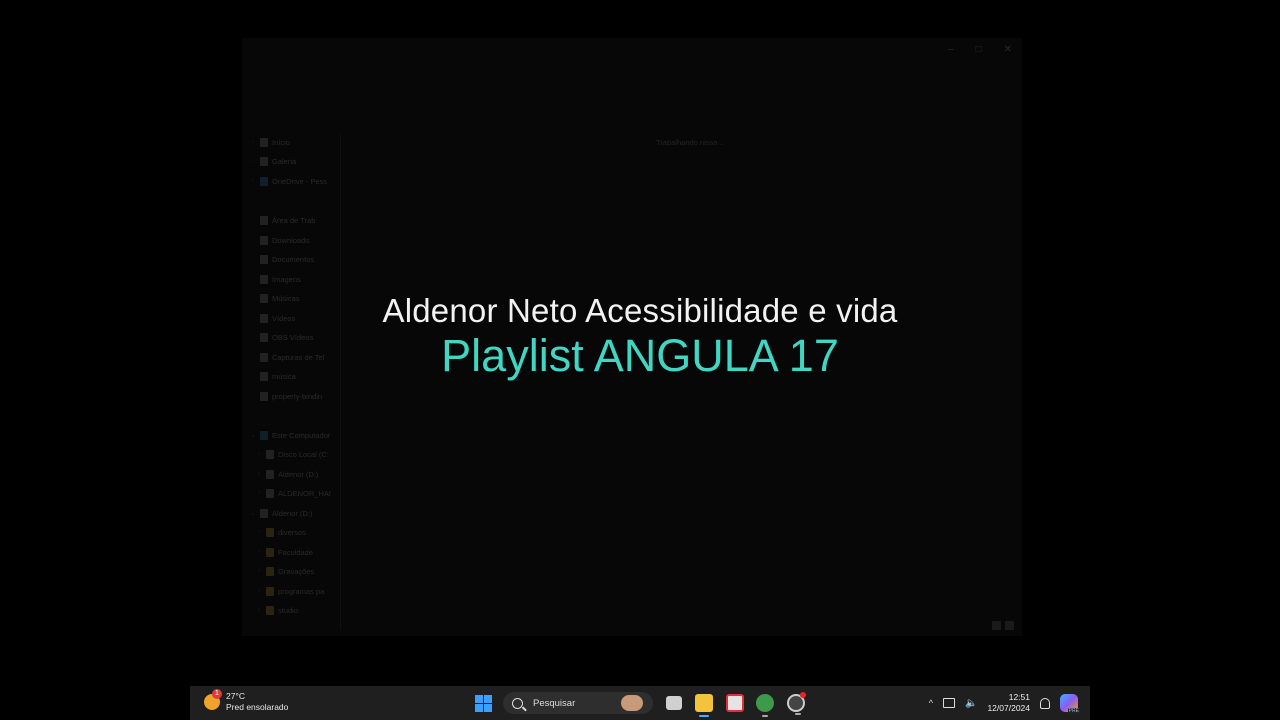 This screenshot has width=1280, height=720. Describe the element at coordinates (294, 396) in the screenshot. I see `nav-item-property-binding: property-bindin` at that location.